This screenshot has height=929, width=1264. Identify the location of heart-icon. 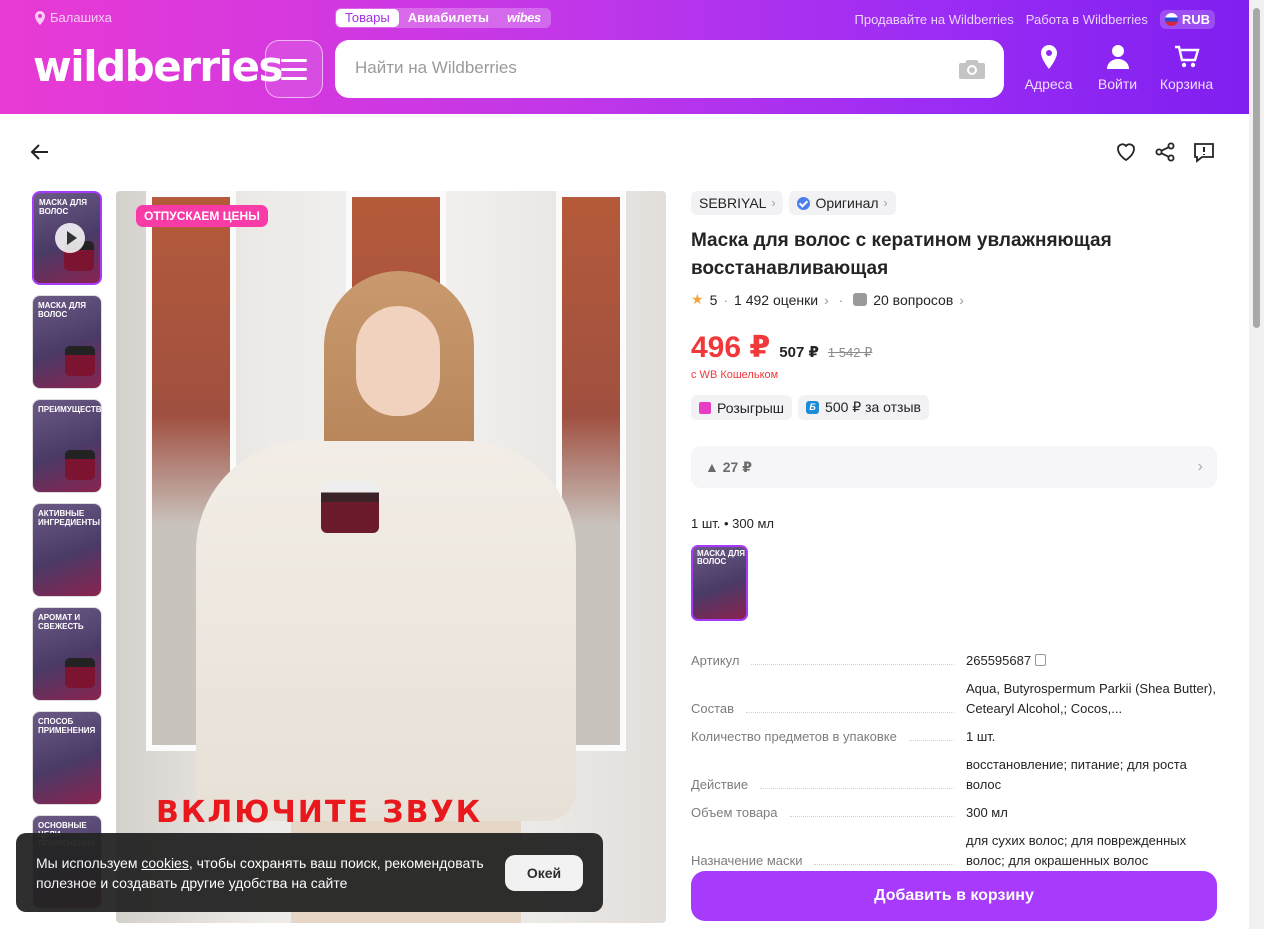
(1126, 152).